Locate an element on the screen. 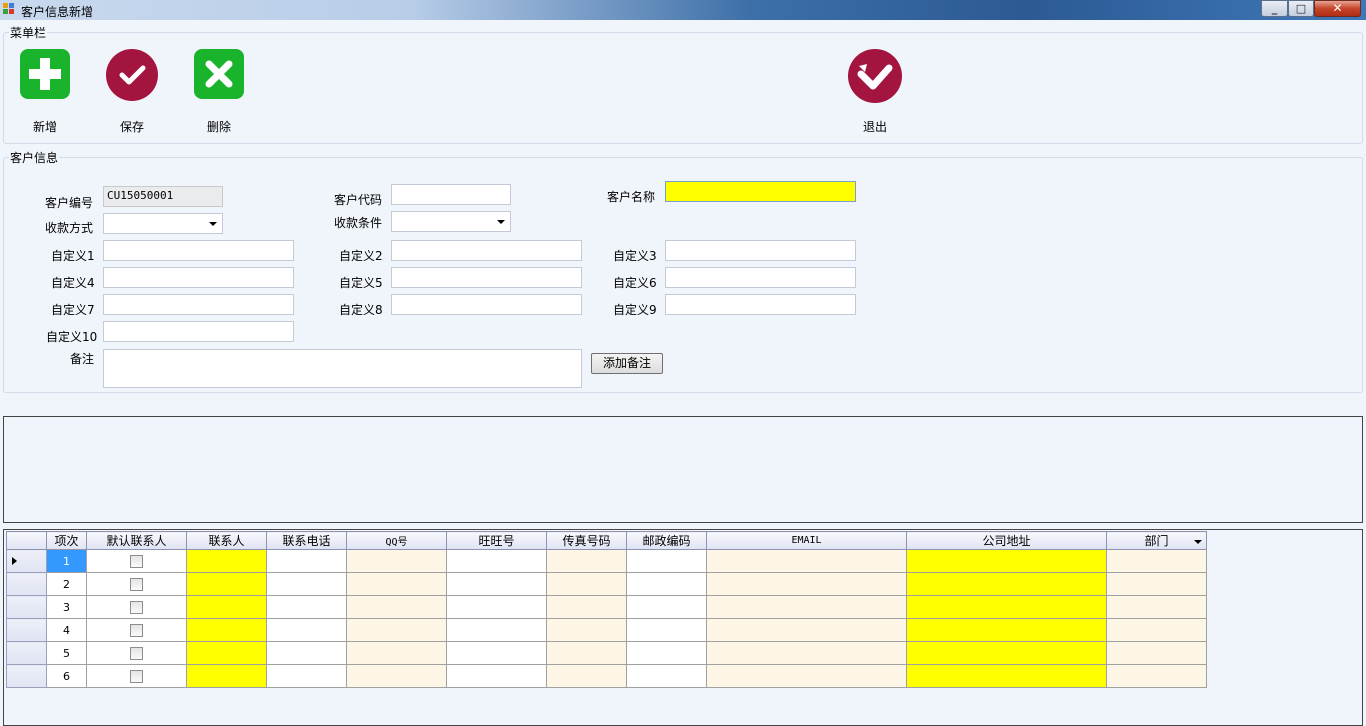  table-row: 4 is located at coordinates (606, 630).